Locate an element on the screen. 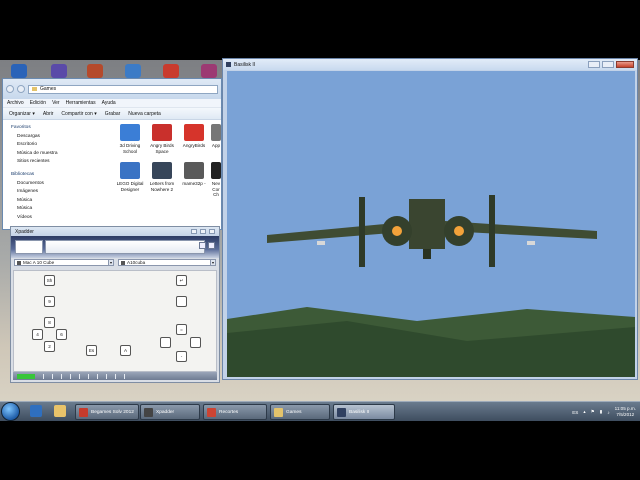 The width and height of the screenshot is (640, 480). menu-archivo: Archivo is located at coordinates (15, 103).